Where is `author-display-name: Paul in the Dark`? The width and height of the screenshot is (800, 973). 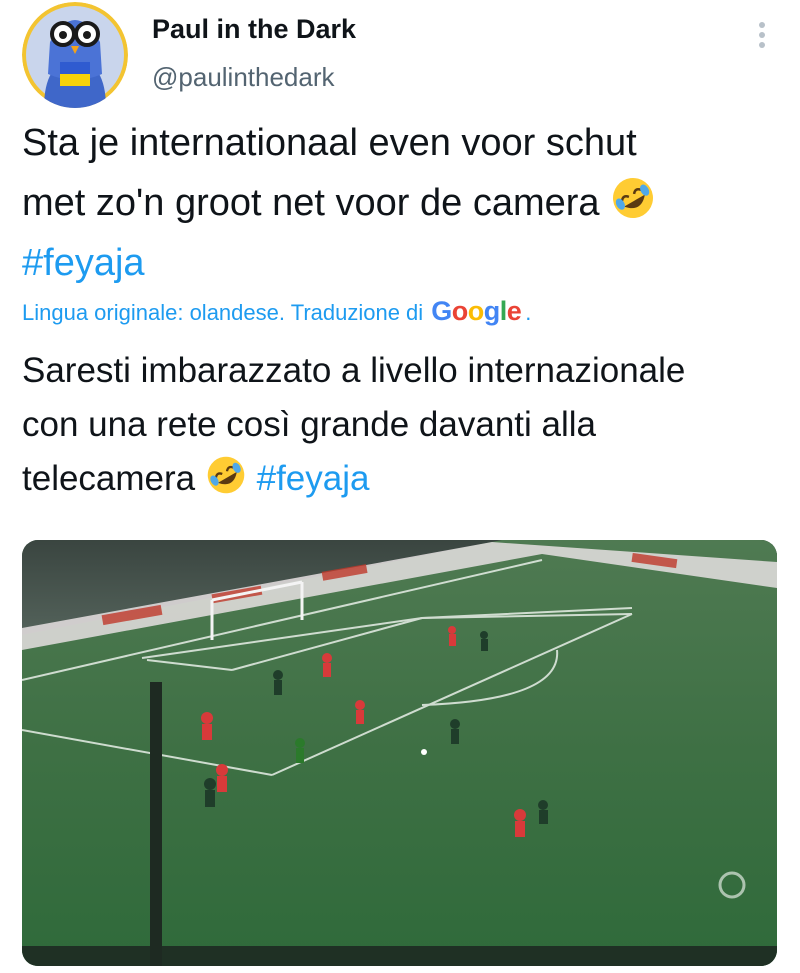 author-display-name: Paul in the Dark is located at coordinates (254, 29).